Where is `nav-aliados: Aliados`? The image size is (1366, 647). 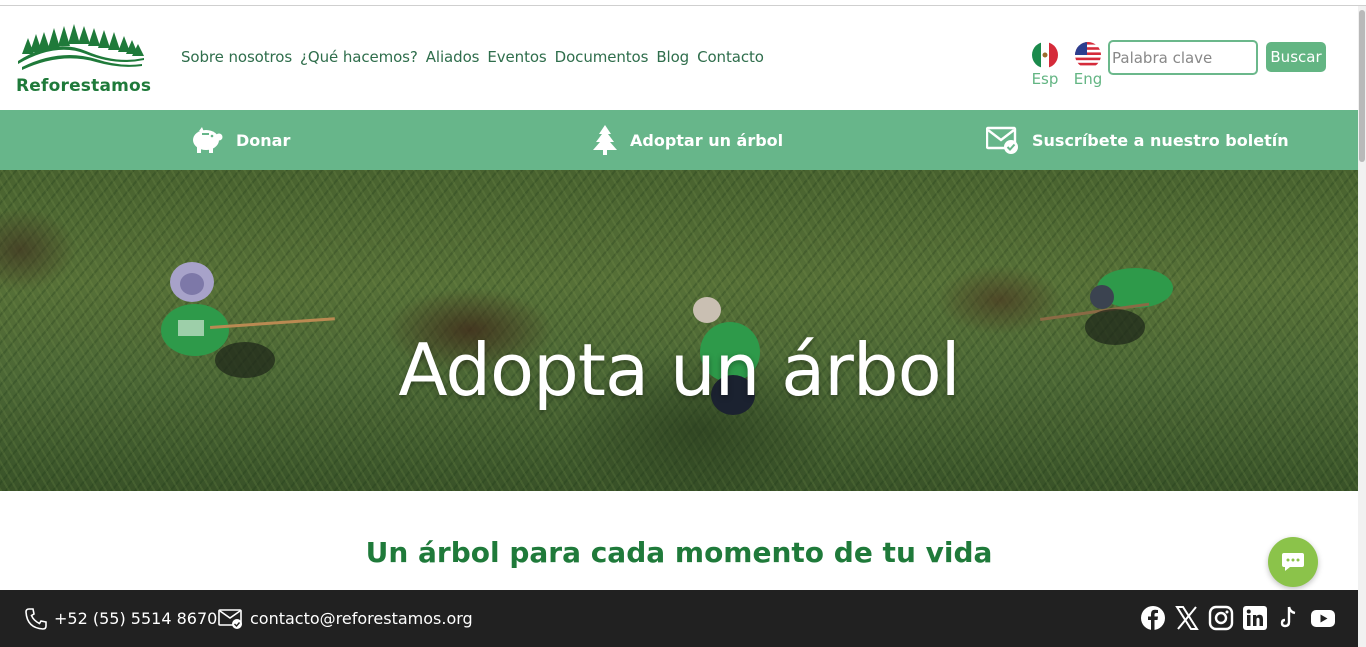 nav-aliados: Aliados is located at coordinates (453, 57).